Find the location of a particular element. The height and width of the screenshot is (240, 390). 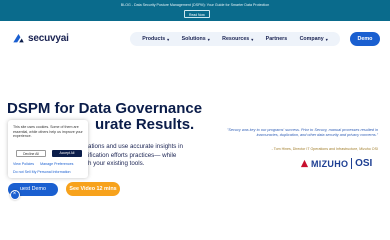

secuvy-logo: secuvyai is located at coordinates (40, 38).